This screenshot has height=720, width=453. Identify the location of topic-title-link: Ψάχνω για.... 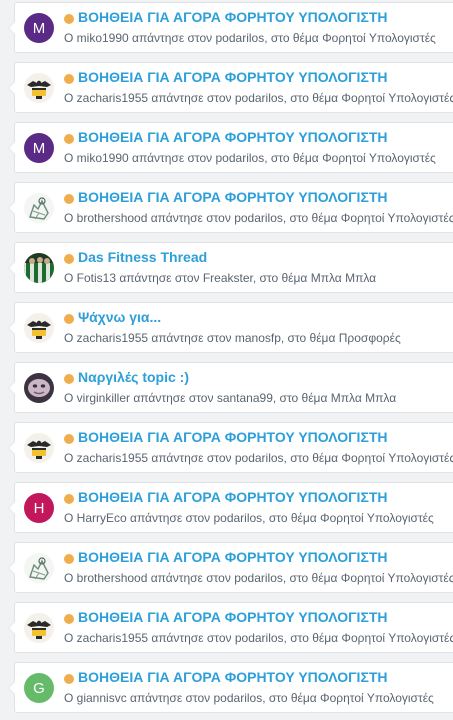
(119, 317).